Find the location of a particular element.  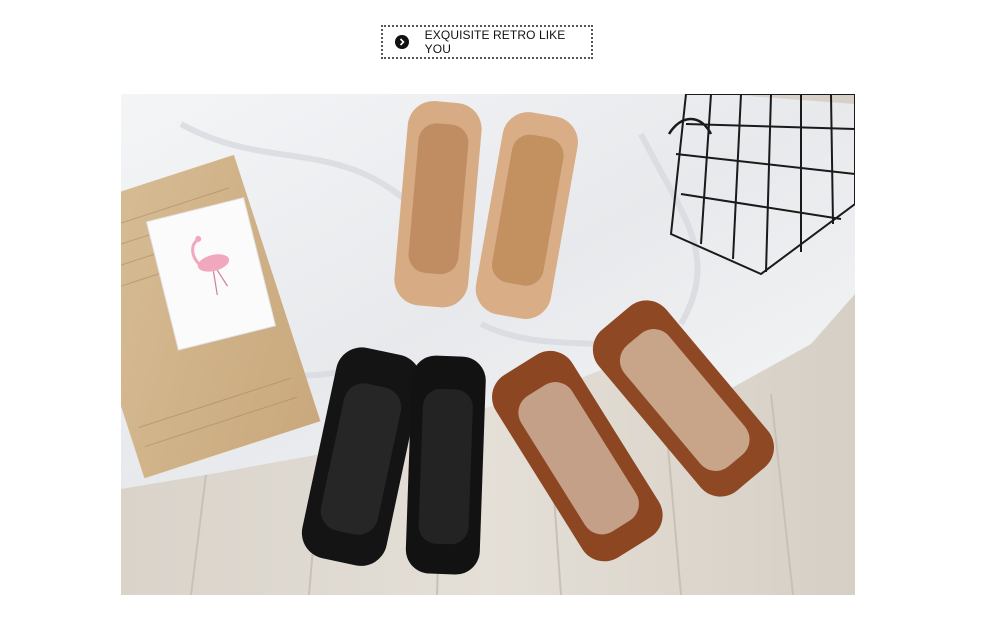

section-header: EXQUISITE RETRO LIKE YOU is located at coordinates (487, 42).